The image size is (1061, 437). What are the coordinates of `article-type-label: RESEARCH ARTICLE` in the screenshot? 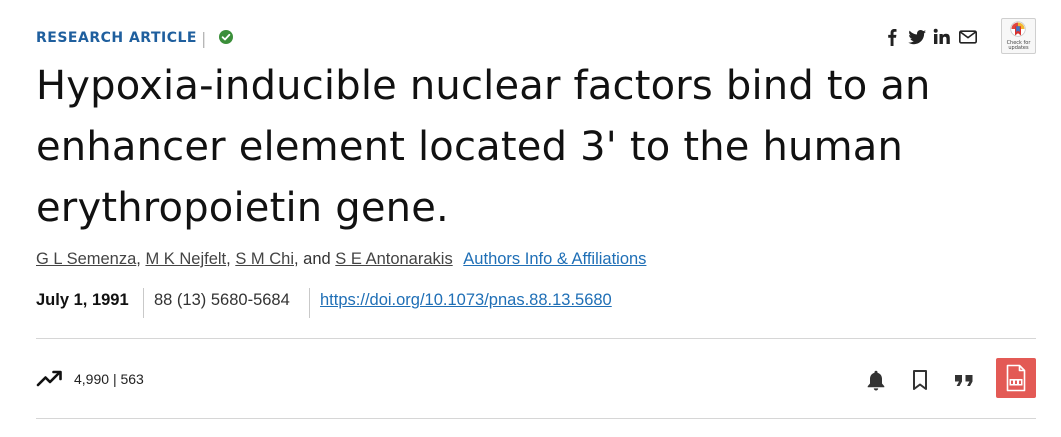 It's located at (116, 38).